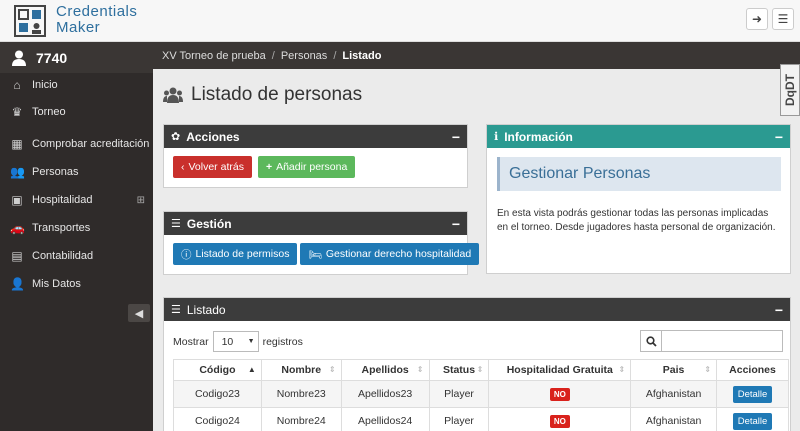 The height and width of the screenshot is (431, 800). Describe the element at coordinates (17, 85) in the screenshot. I see `home-icon: ⌂` at that location.